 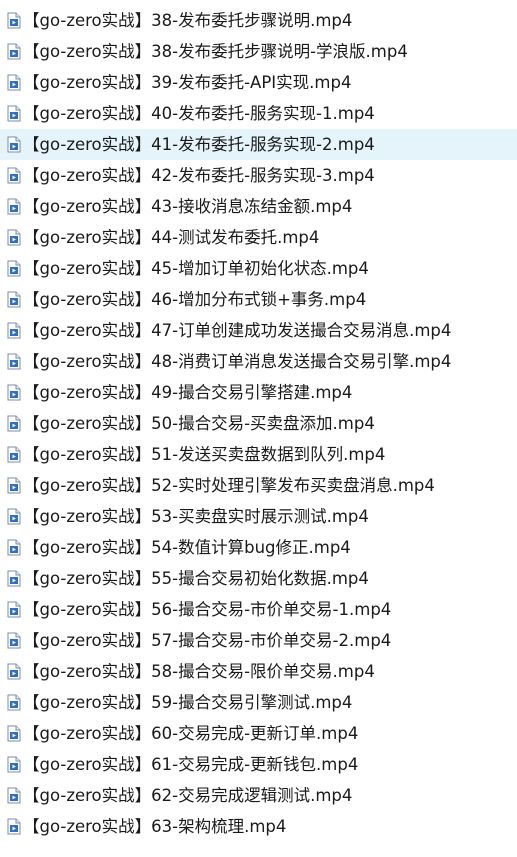 I want to click on file-row: 【go-zero实战】42-发布委托-服务实现-3.mp4, so click(x=258, y=175).